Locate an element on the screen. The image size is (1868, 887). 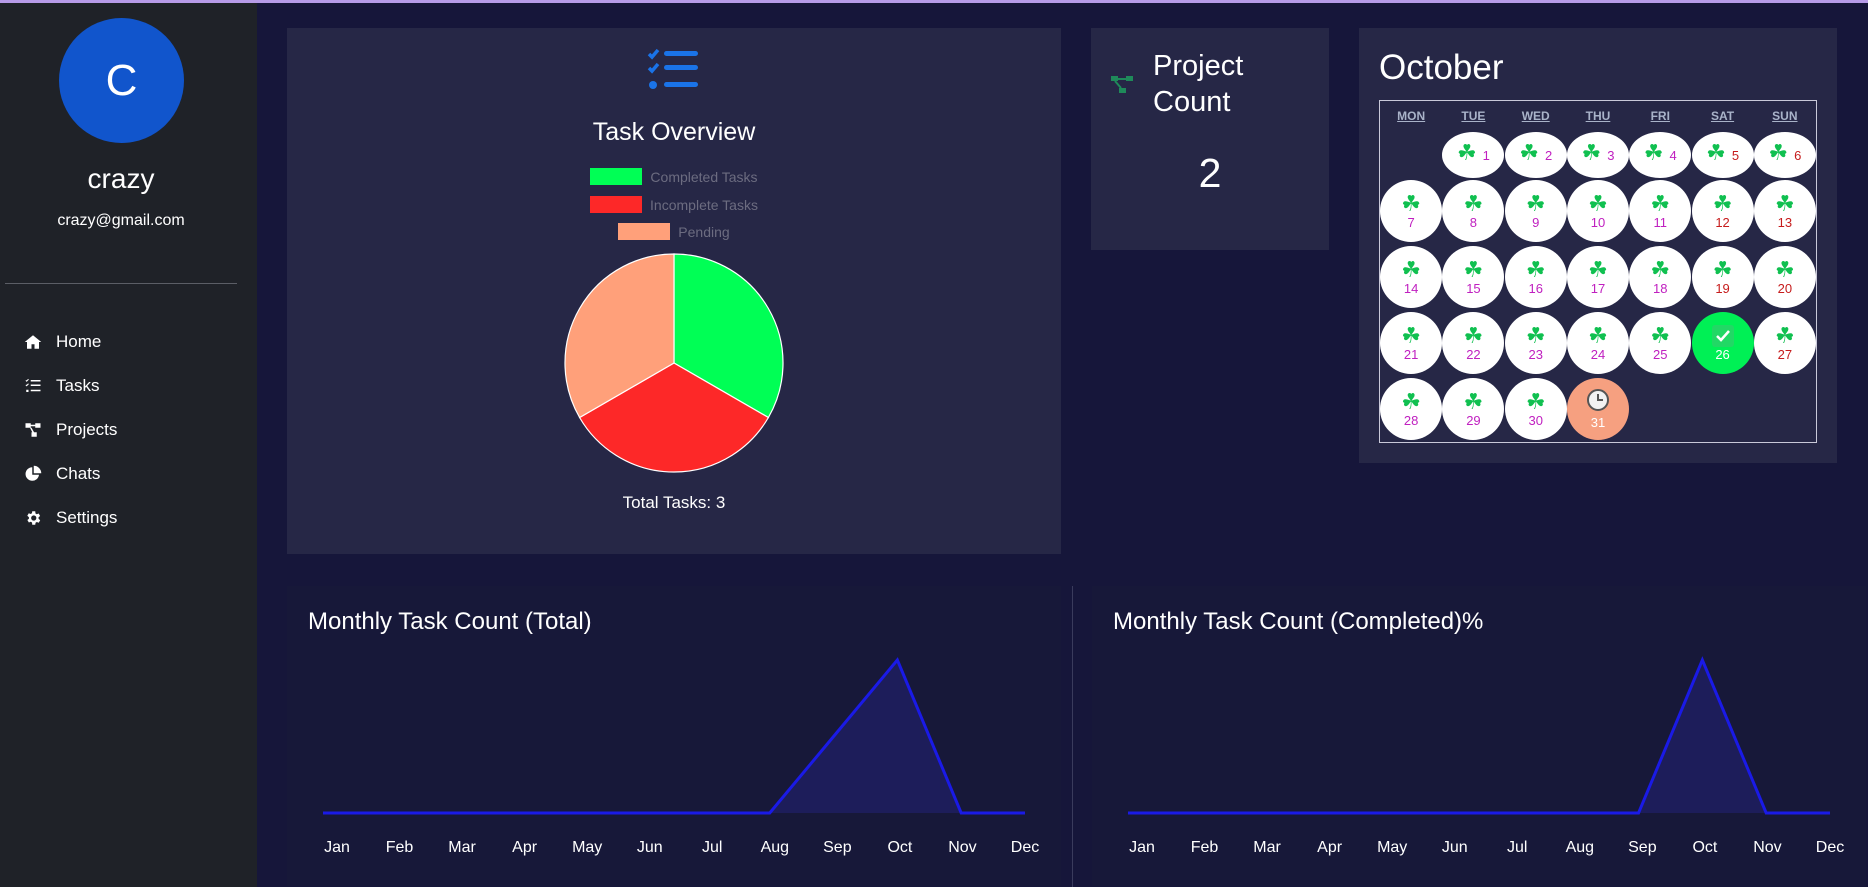
calendar-day-number: 13 is located at coordinates (1785, 222).